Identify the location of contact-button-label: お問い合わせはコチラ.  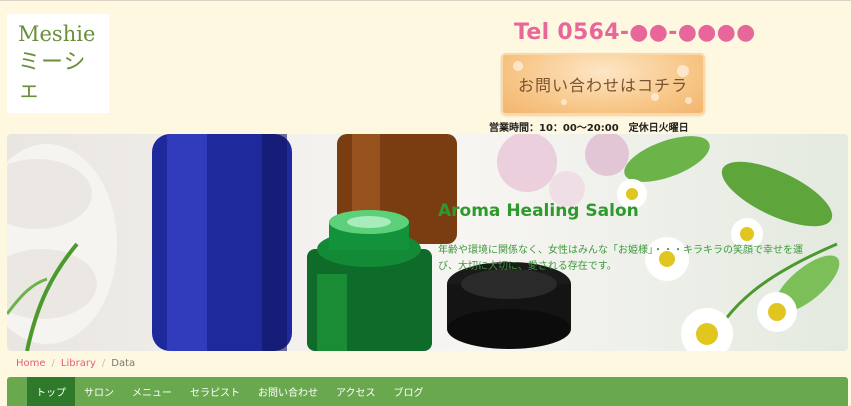
(602, 85).